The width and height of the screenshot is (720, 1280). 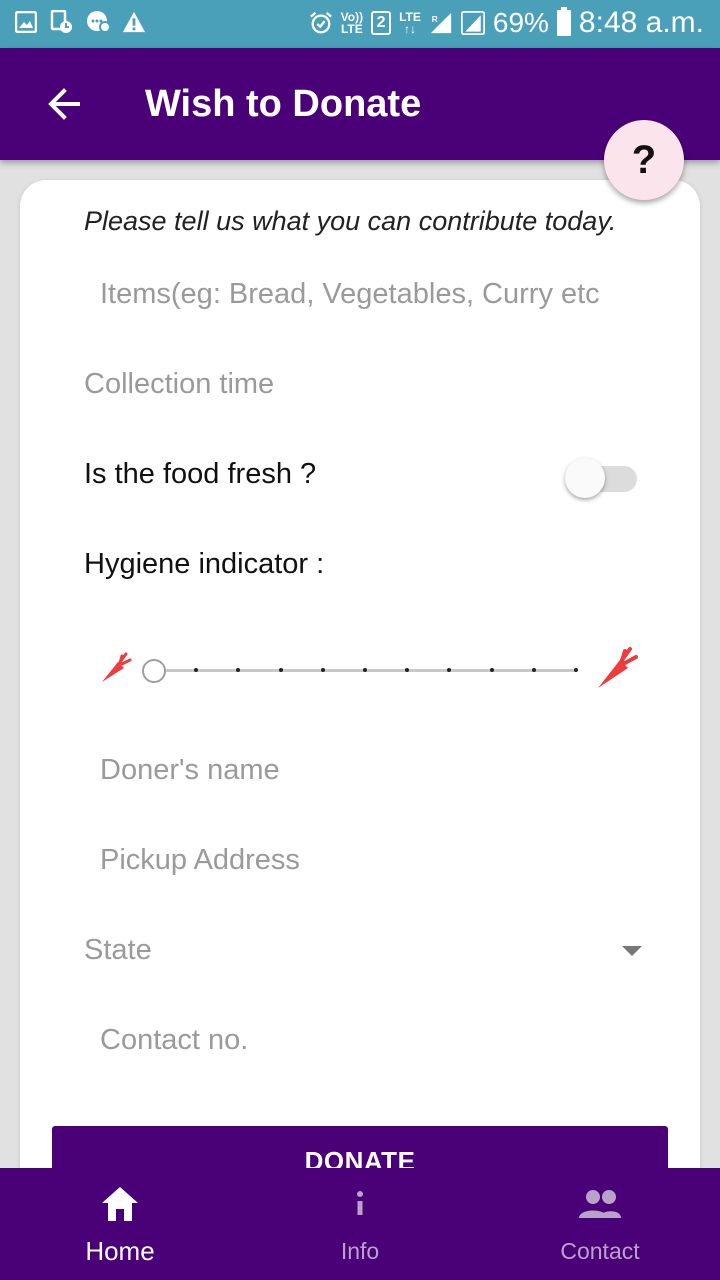 I want to click on sim-slot-badge: 2, so click(x=381, y=23).